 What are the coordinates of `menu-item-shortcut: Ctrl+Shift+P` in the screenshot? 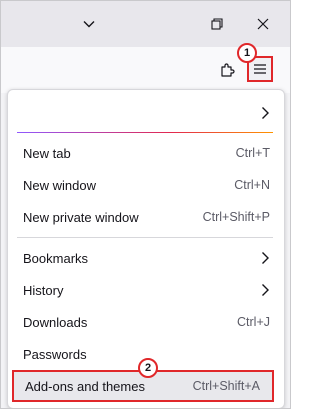 It's located at (236, 217).